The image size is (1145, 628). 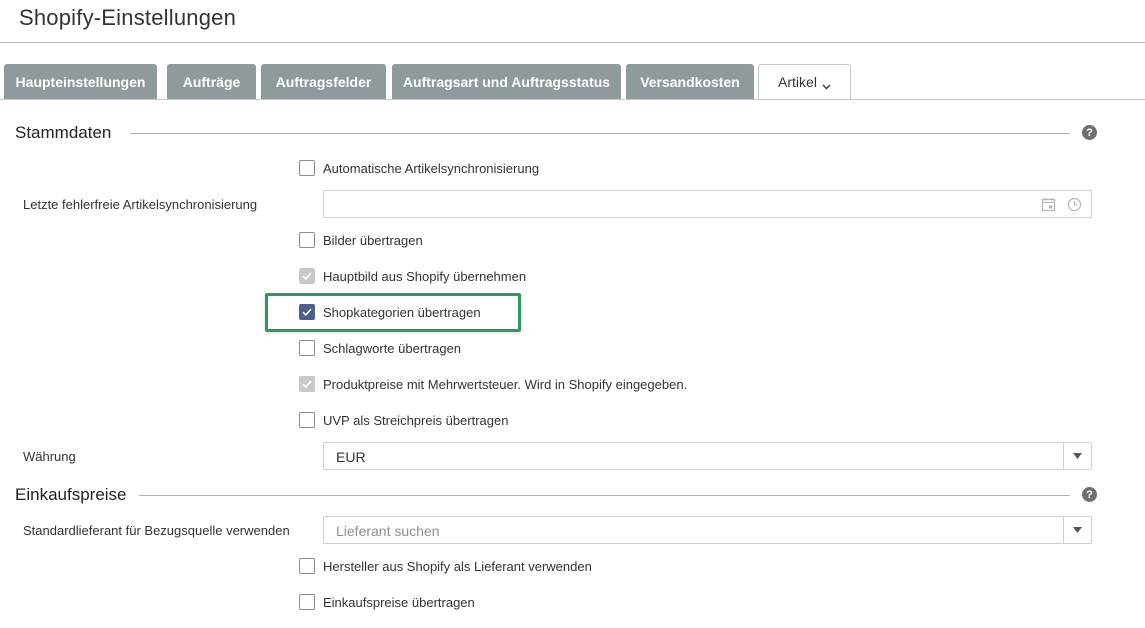 What do you see at coordinates (128, 17) in the screenshot?
I see `page-title: Shopify-Einstellungen` at bounding box center [128, 17].